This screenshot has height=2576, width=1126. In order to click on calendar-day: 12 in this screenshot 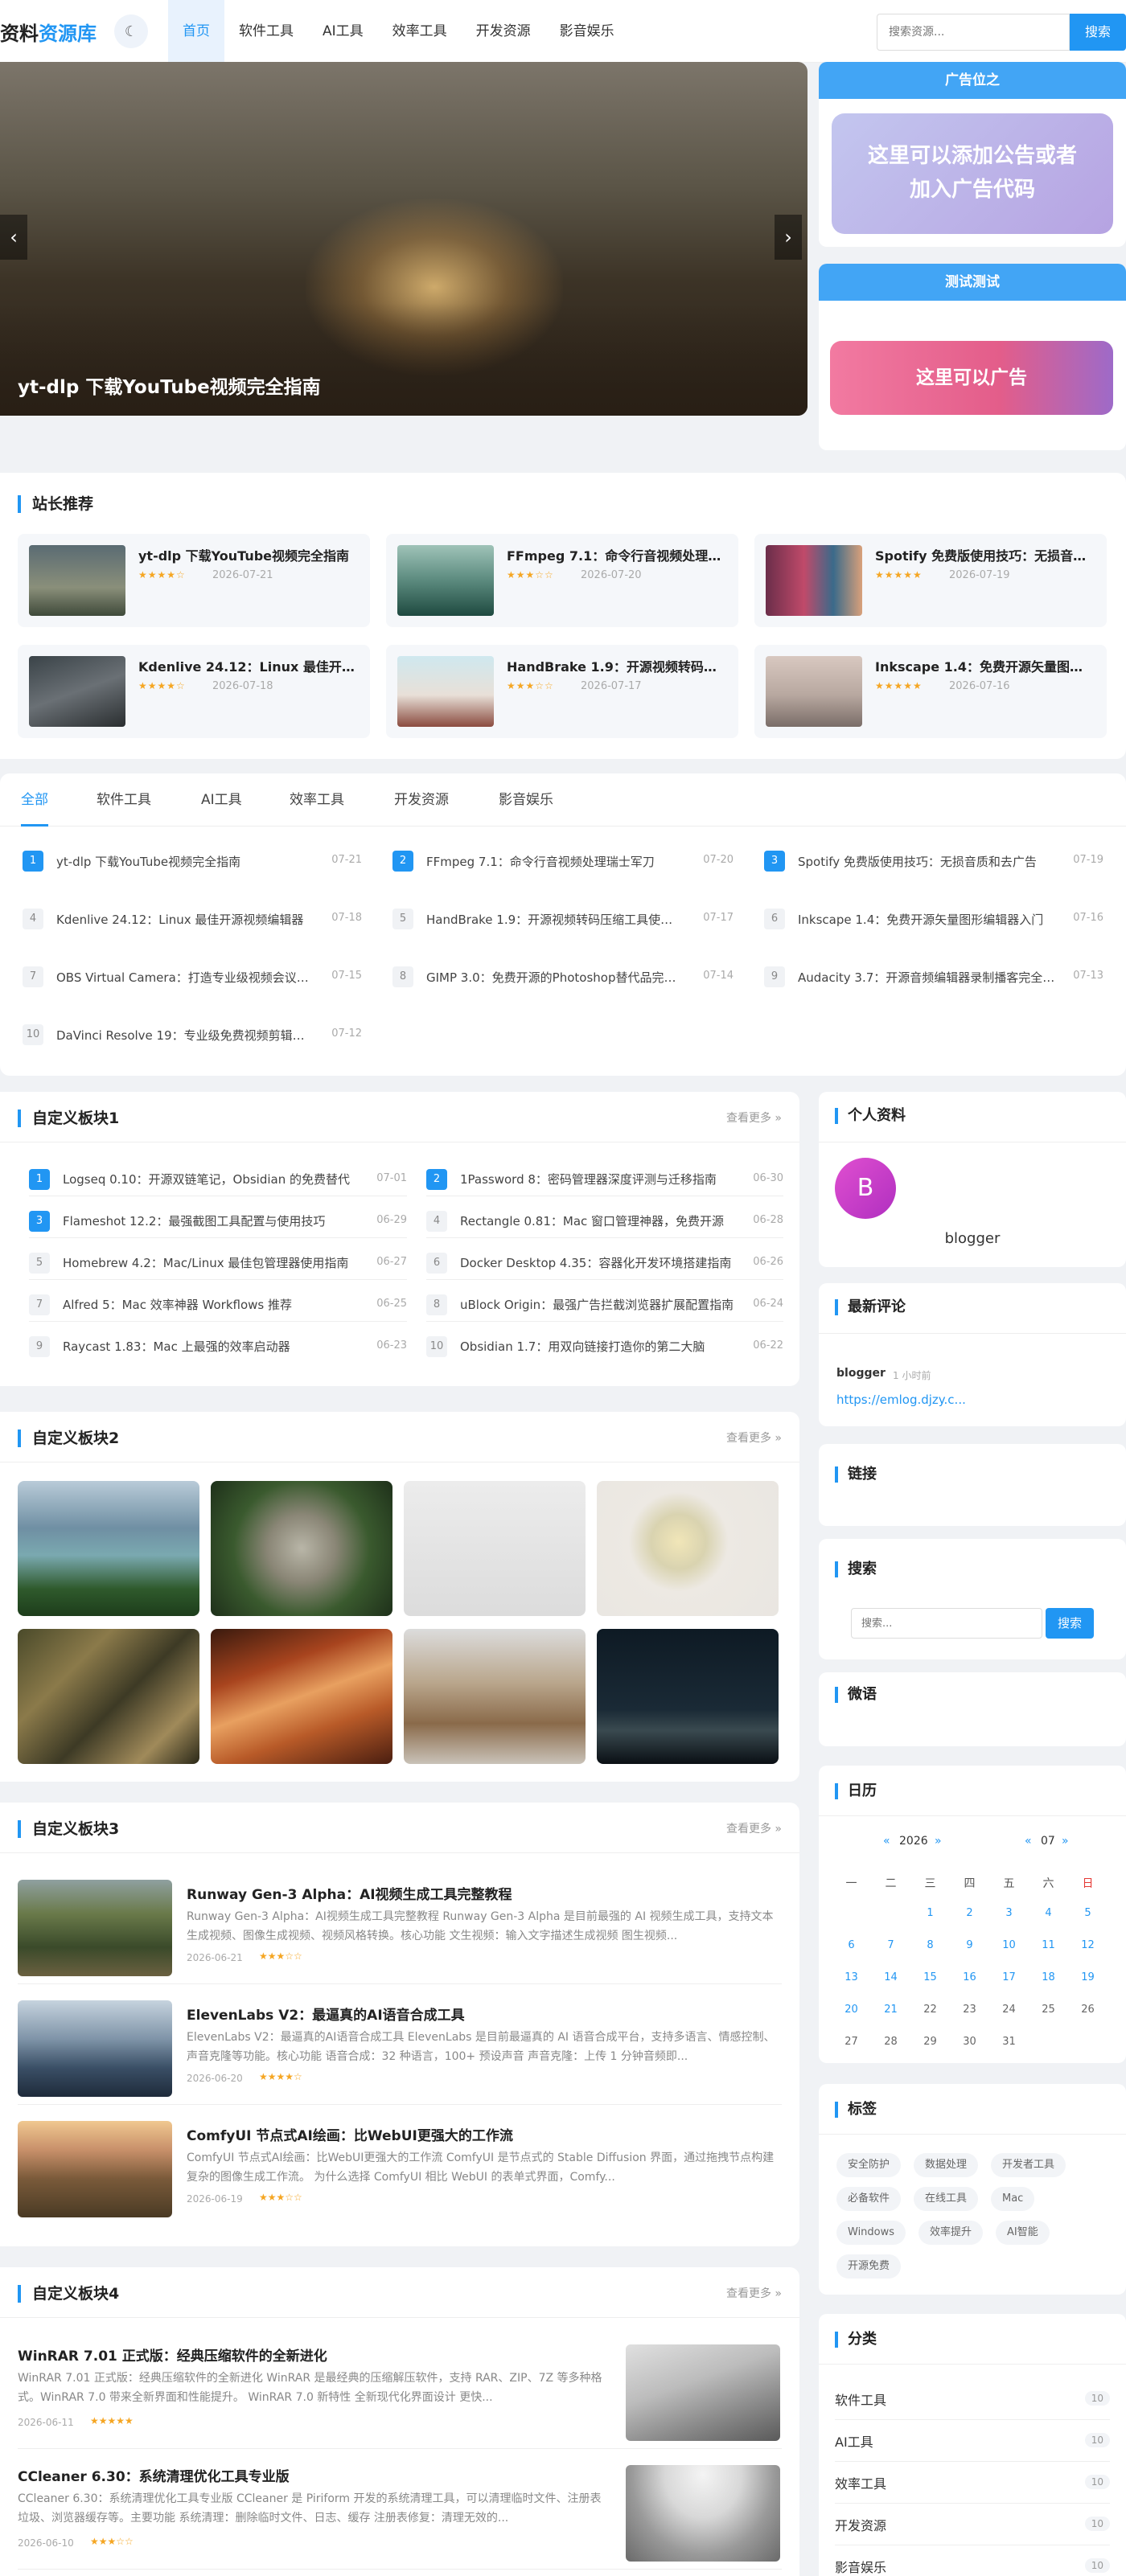, I will do `click(1088, 1945)`.